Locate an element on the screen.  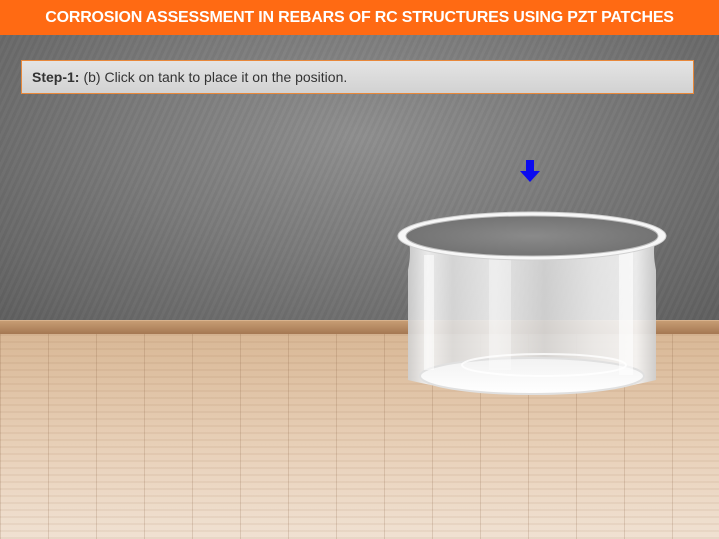
glass-tank is located at coordinates (532, 308).